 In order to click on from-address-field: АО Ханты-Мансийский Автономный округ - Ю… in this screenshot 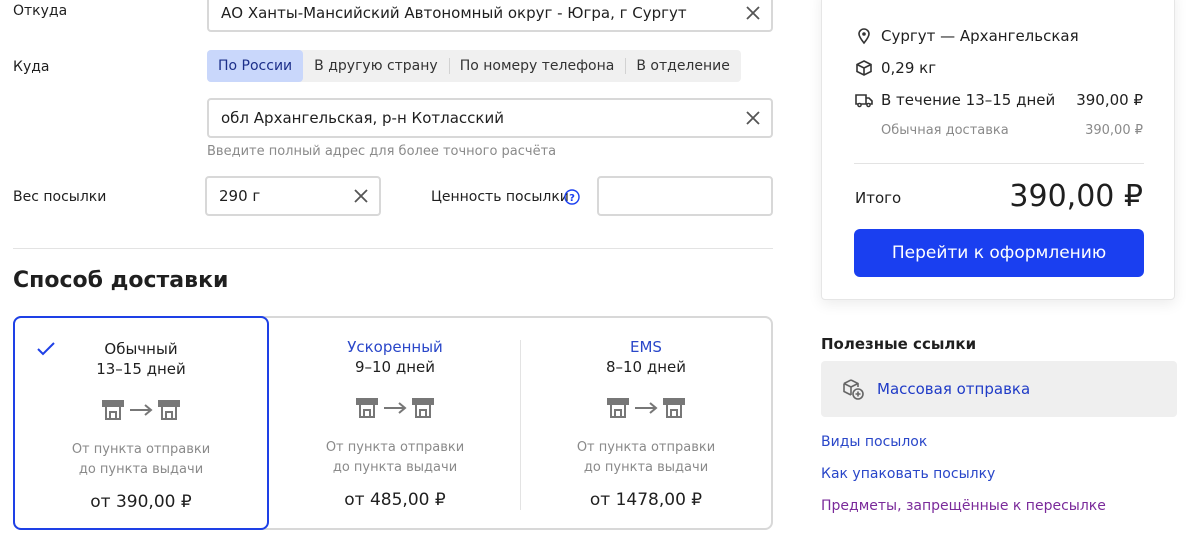, I will do `click(490, 16)`.